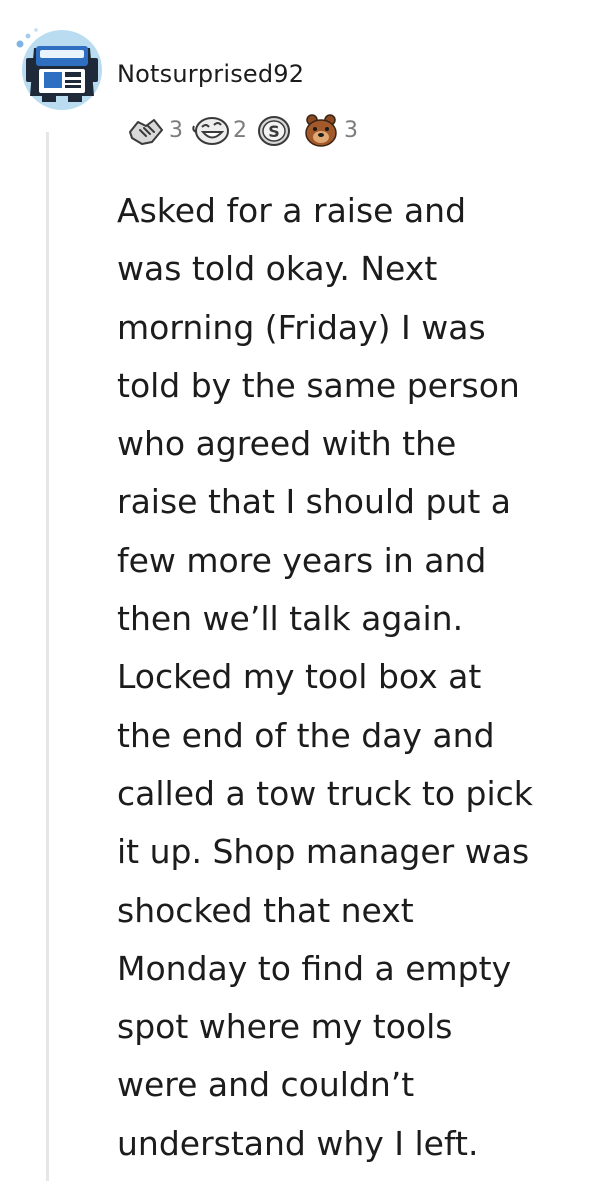 Image resolution: width=599 pixels, height=1181 pixels. Describe the element at coordinates (277, 269) in the screenshot. I see `comment-line: was told okay. Next` at that location.